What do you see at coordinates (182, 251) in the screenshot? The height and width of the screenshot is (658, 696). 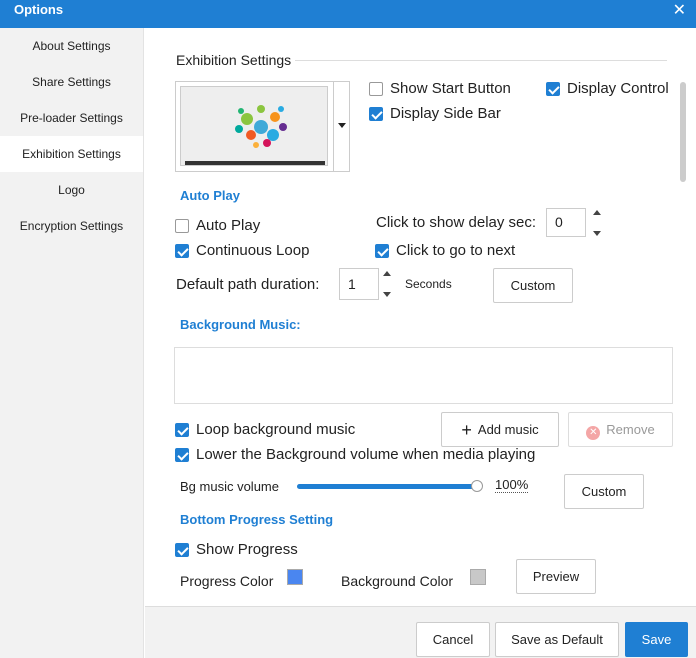 I see `continuous-loop-checkbox` at bounding box center [182, 251].